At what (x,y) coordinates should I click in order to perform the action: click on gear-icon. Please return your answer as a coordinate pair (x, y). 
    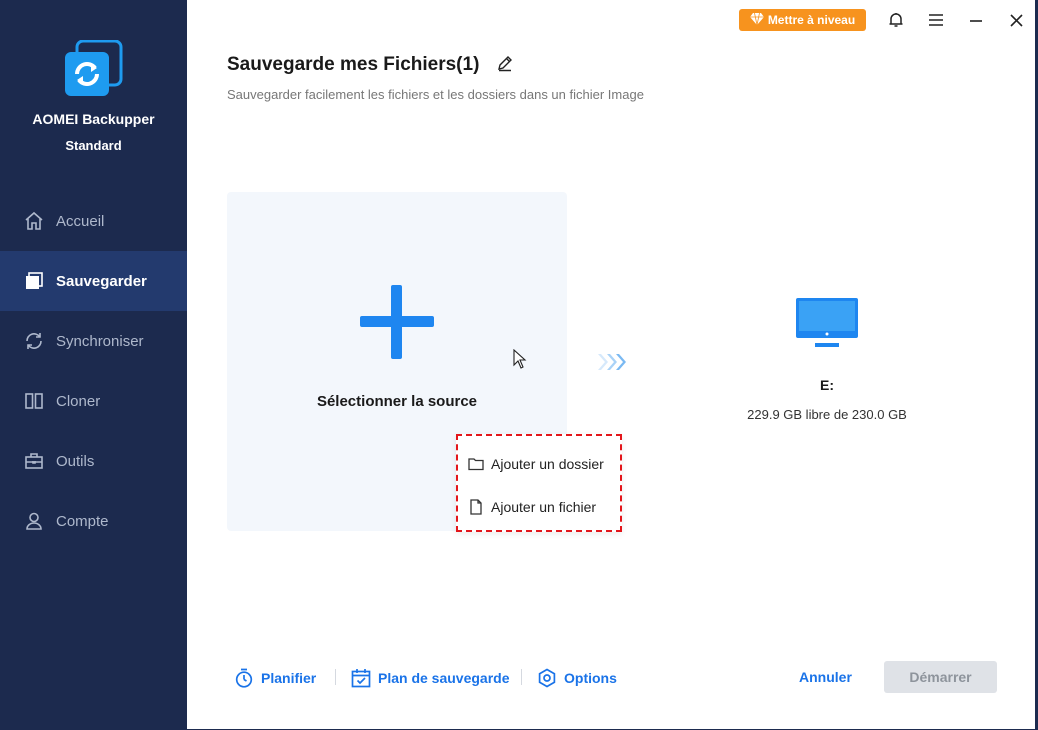
    Looking at the image, I should click on (547, 678).